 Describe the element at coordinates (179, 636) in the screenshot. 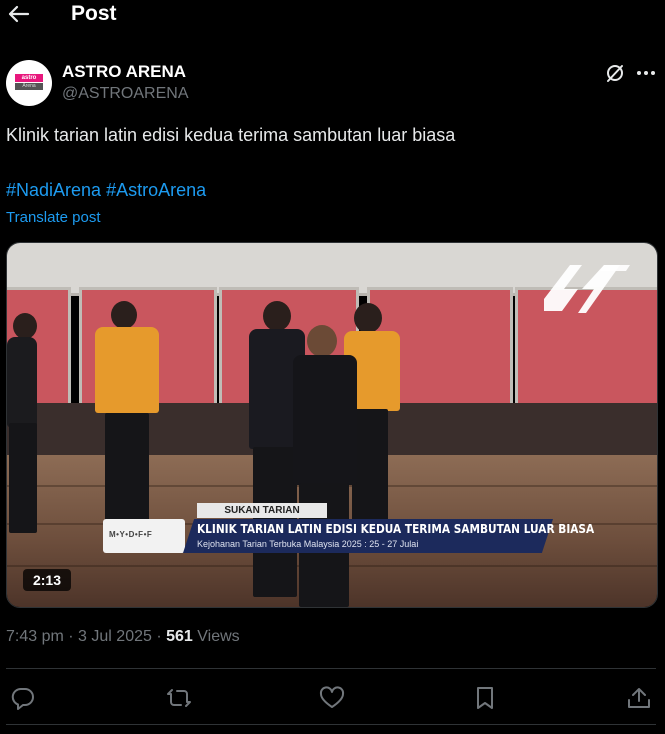

I see `views-count: 561` at that location.